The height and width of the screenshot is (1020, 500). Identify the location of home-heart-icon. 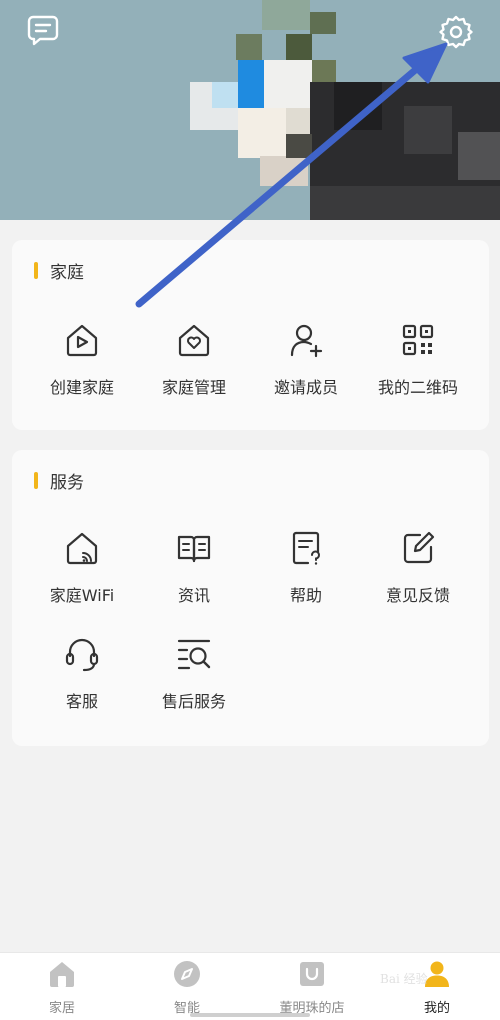
(194, 342).